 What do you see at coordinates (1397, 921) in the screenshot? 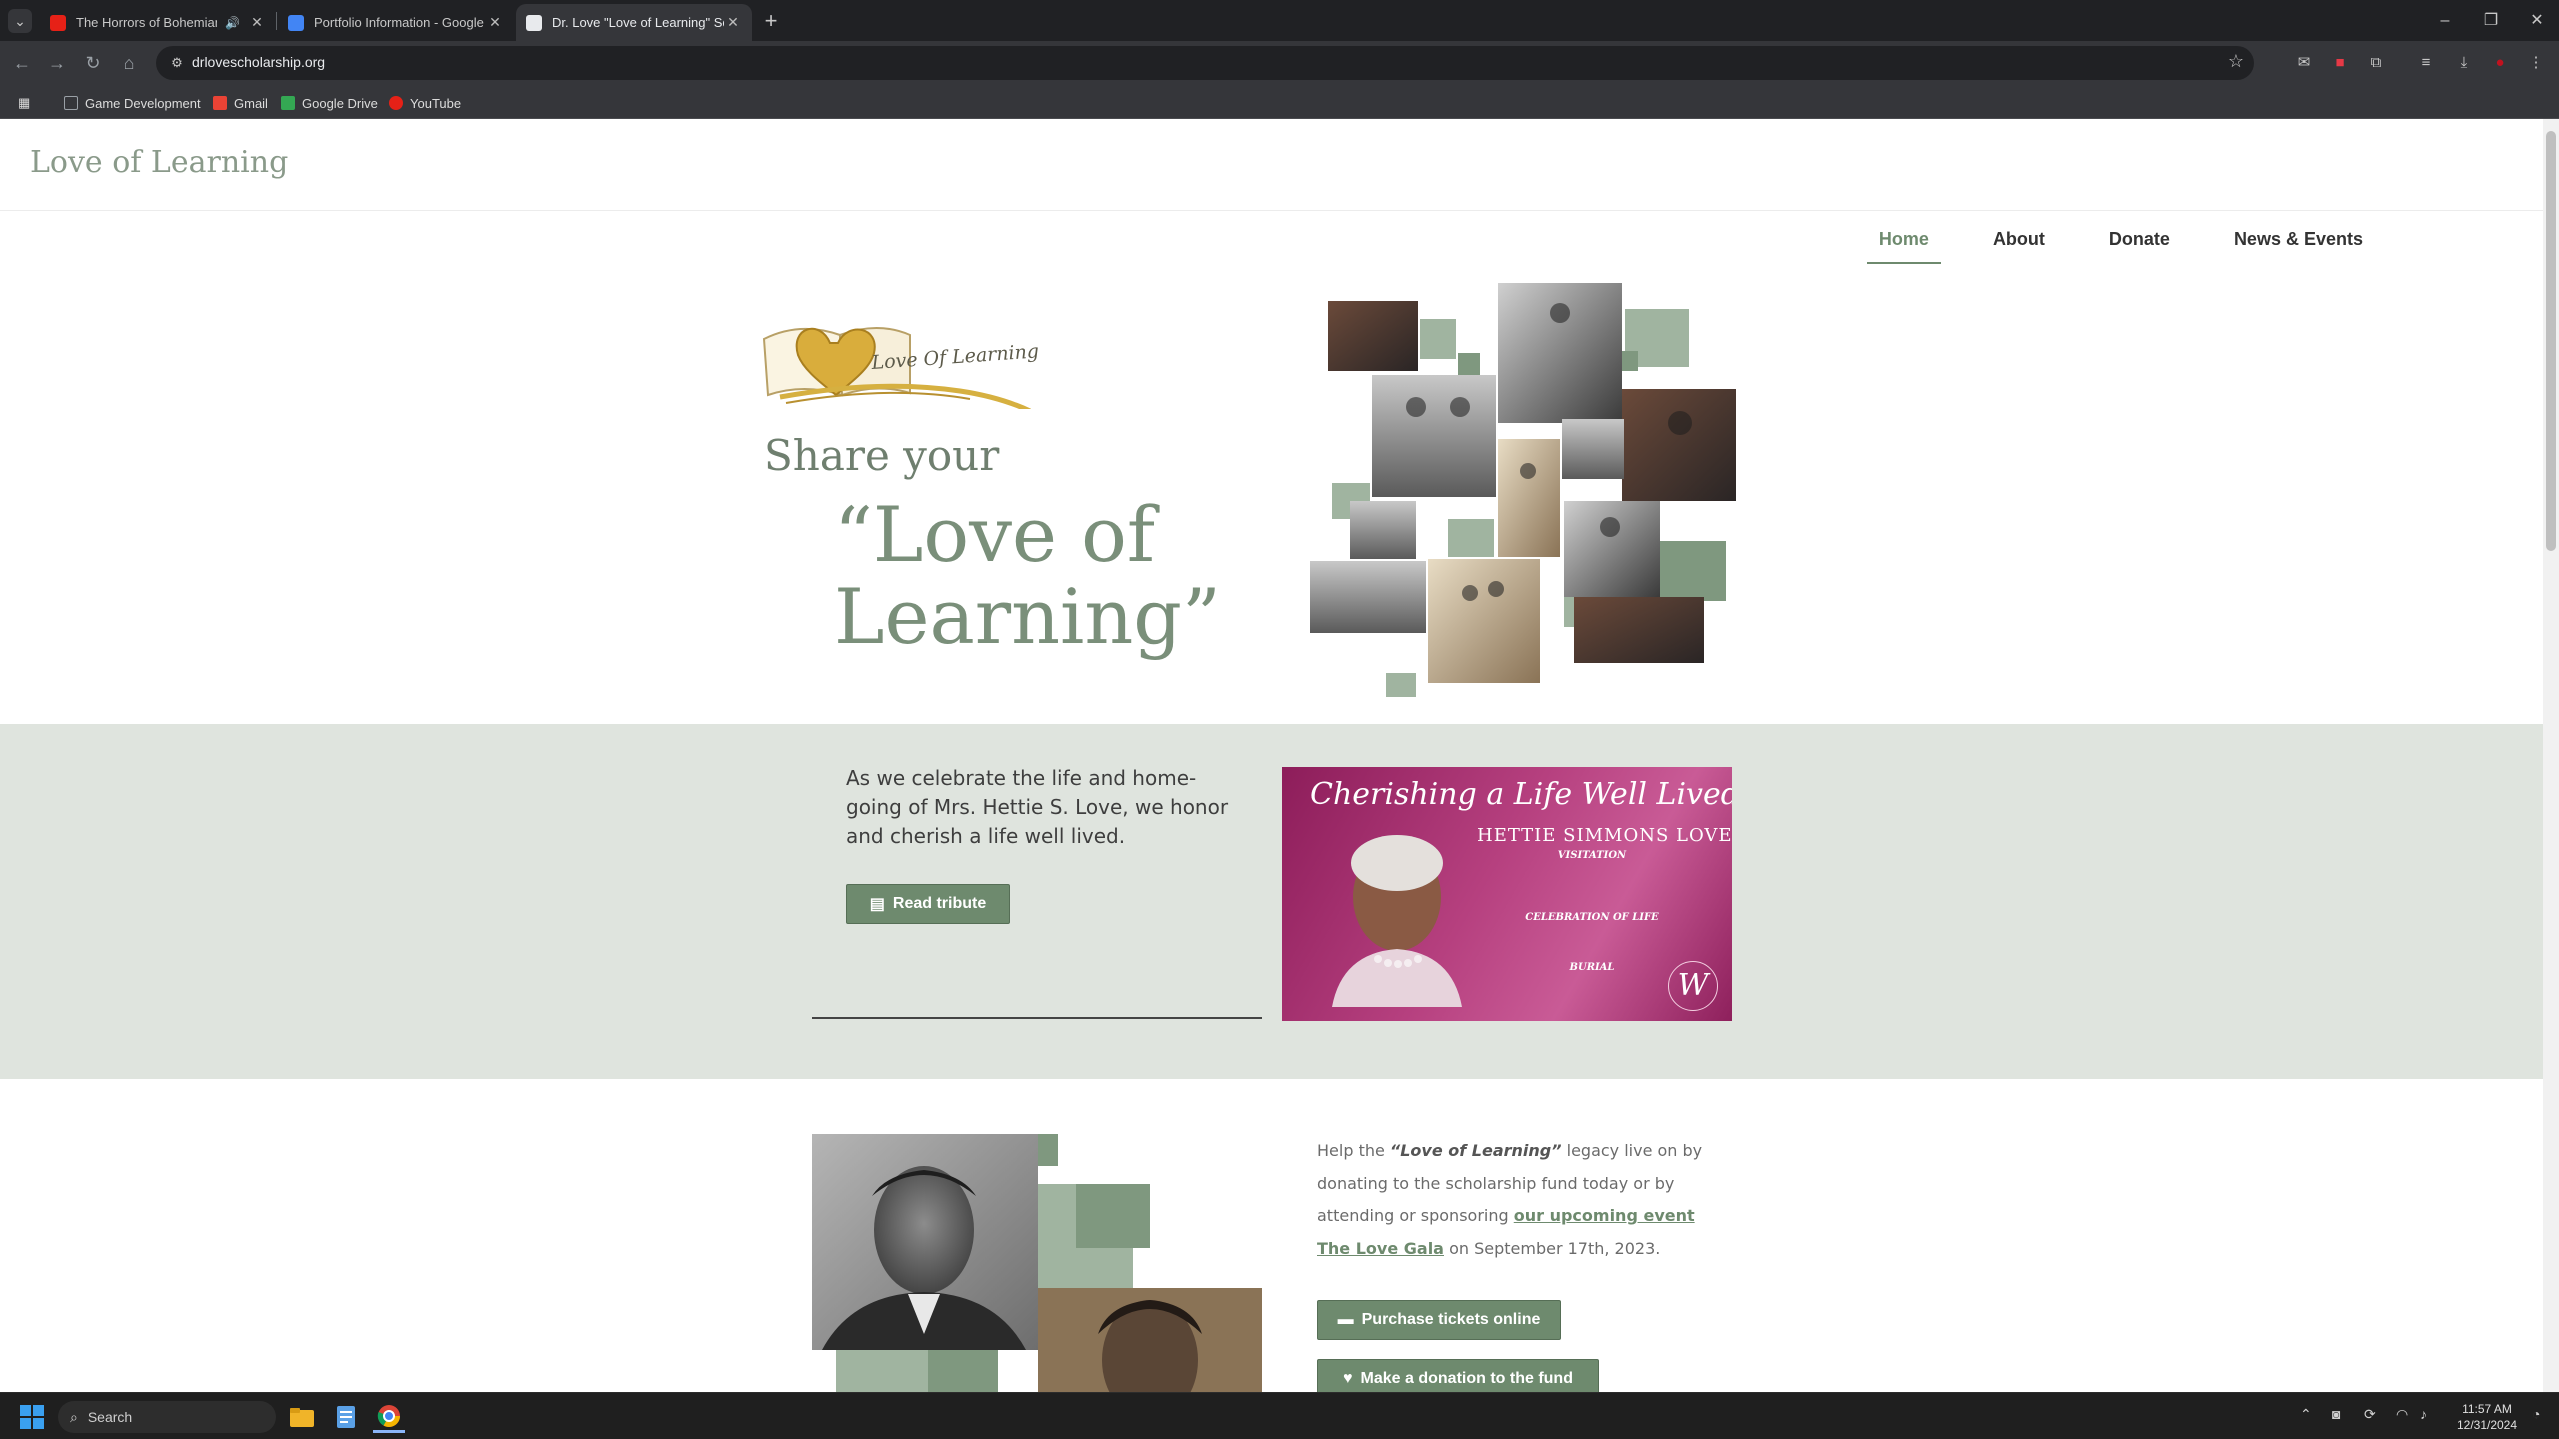
I see `portrait-graphic` at bounding box center [1397, 921].